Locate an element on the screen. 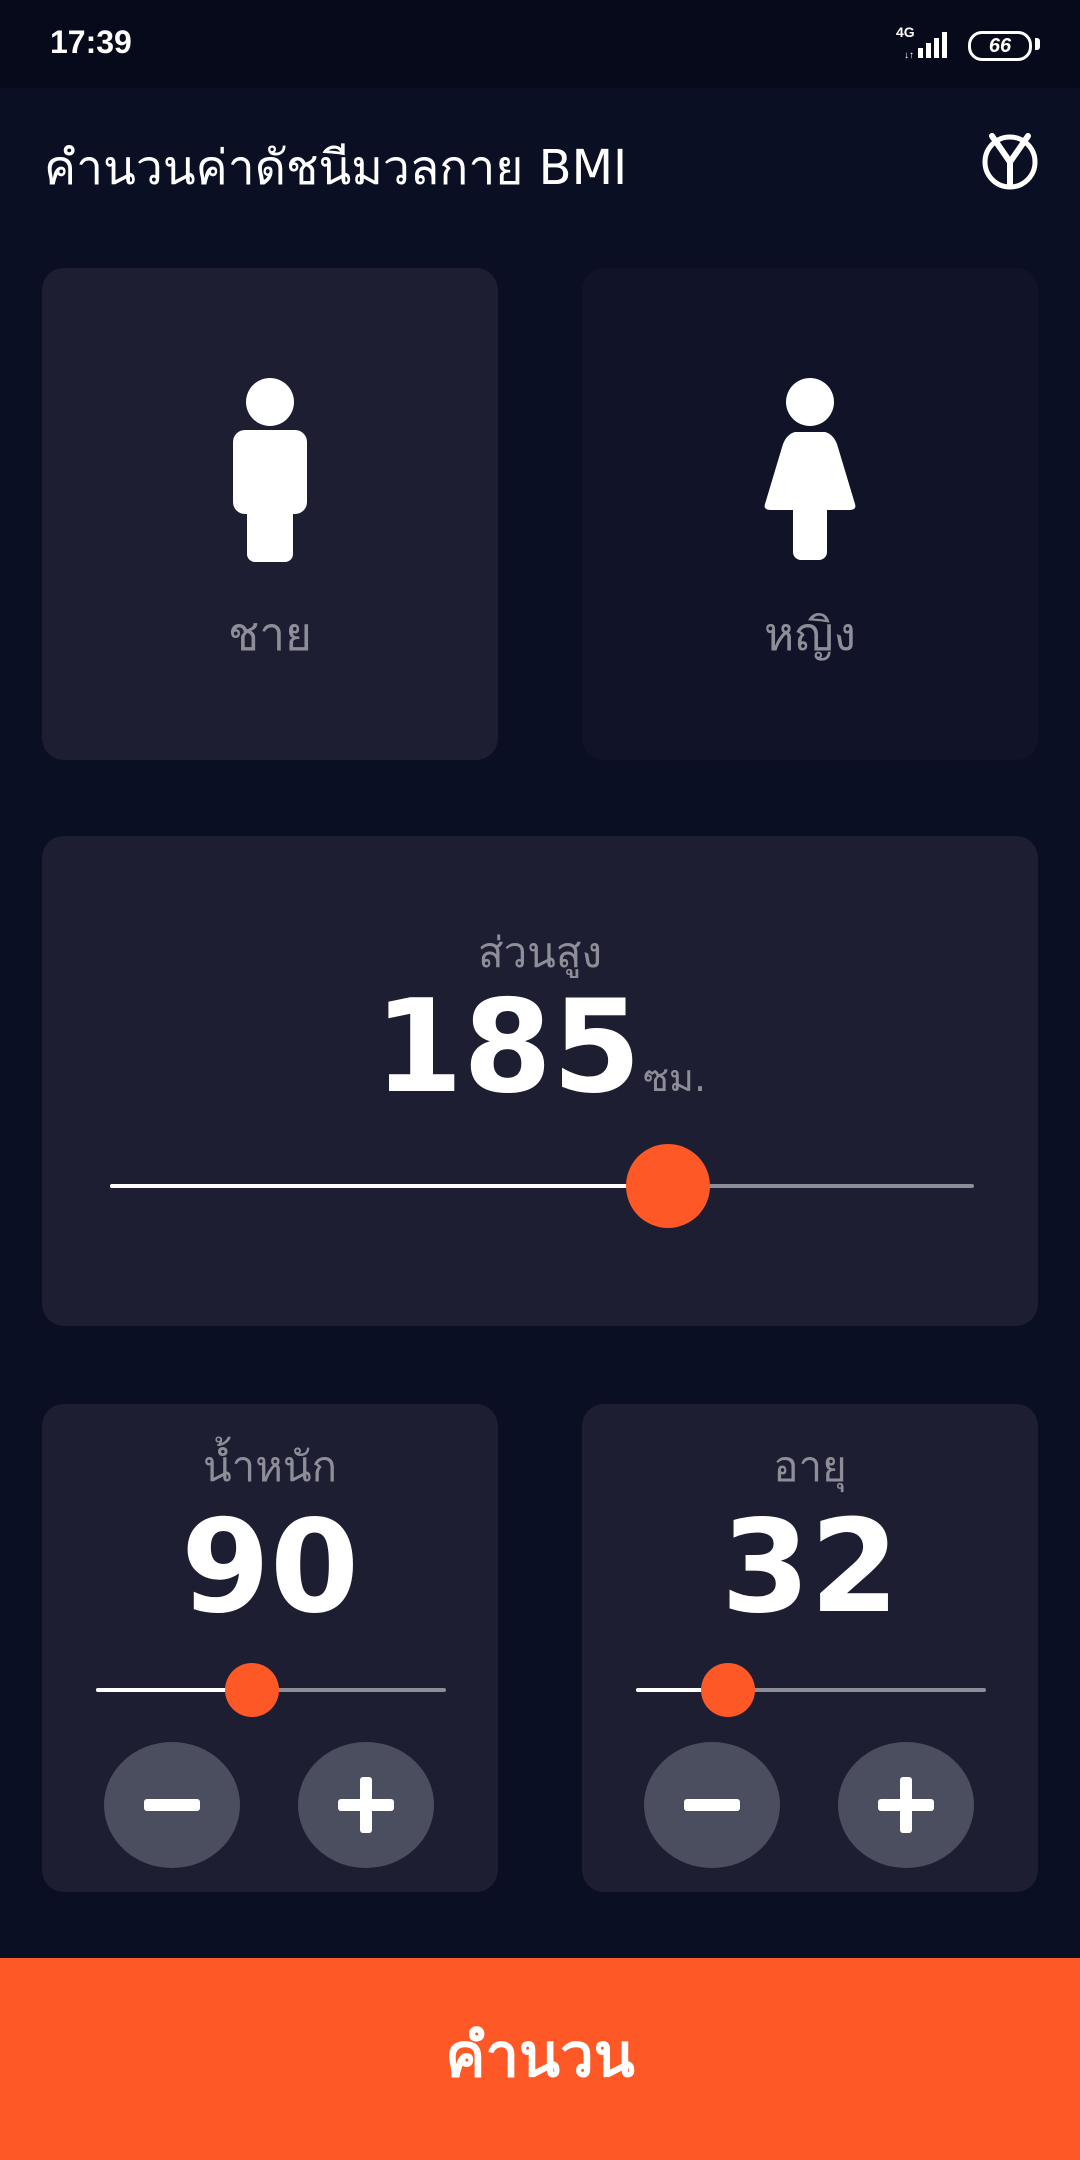  female-icon is located at coordinates (810, 469).